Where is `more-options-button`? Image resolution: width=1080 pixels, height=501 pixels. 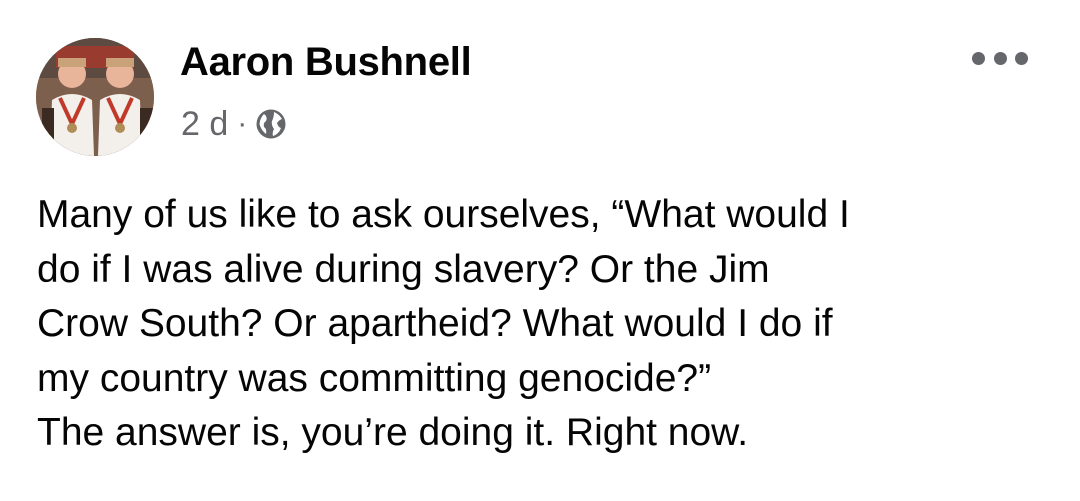 more-options-button is located at coordinates (1000, 58).